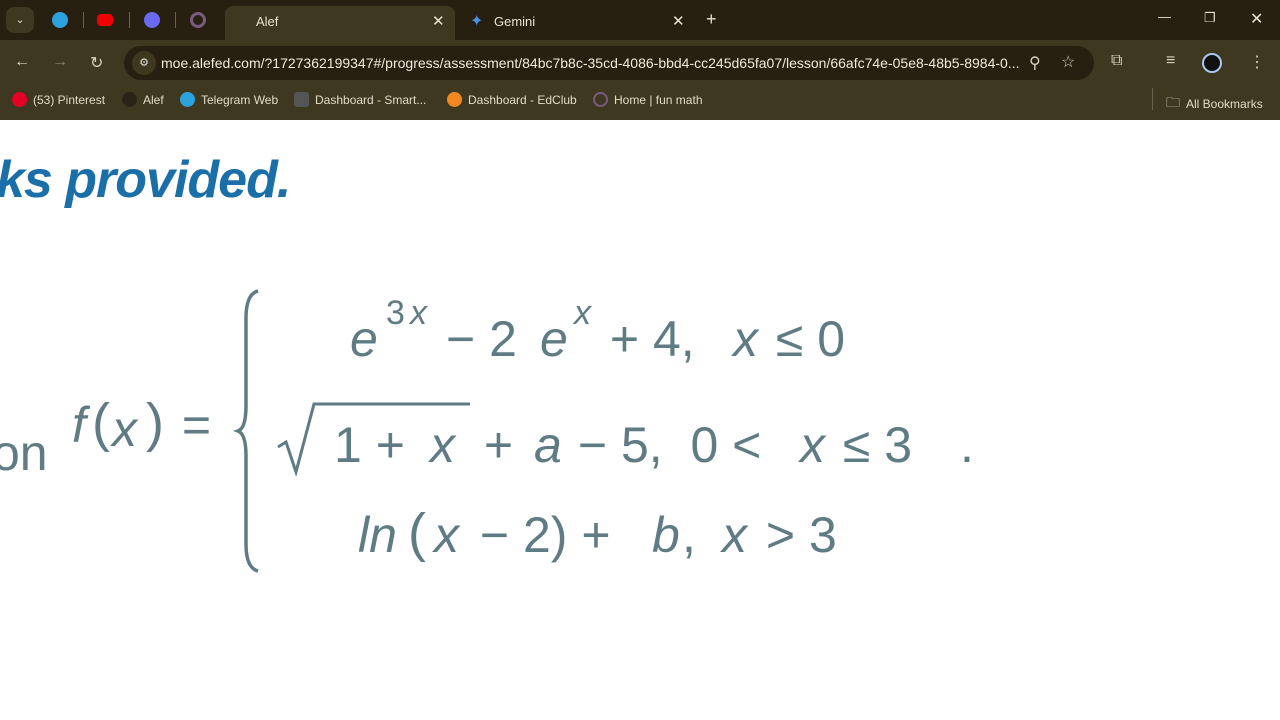 Image resolution: width=1280 pixels, height=720 pixels. What do you see at coordinates (1256, 19) in the screenshot?
I see `close-window-button: ✕` at bounding box center [1256, 19].